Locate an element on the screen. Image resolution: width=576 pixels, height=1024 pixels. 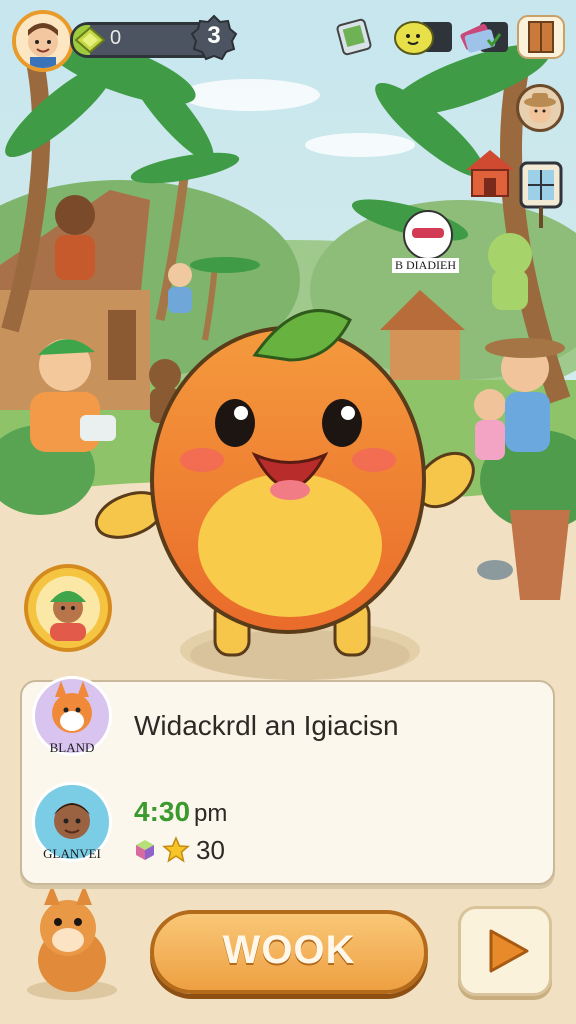
star-icon is located at coordinates (176, 849).